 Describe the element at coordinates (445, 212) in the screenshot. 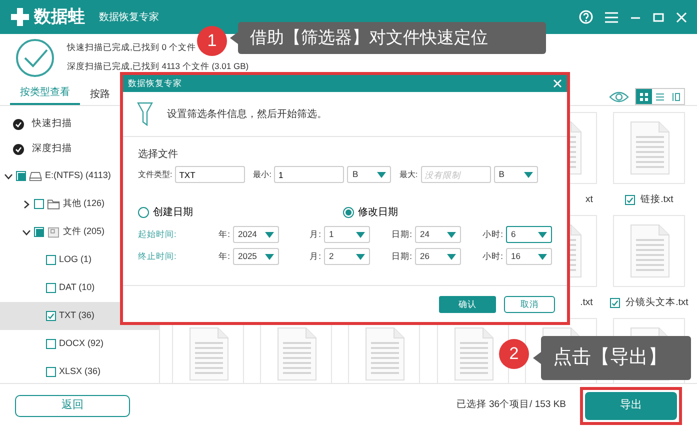

I see `radio-option: 修改日期` at that location.